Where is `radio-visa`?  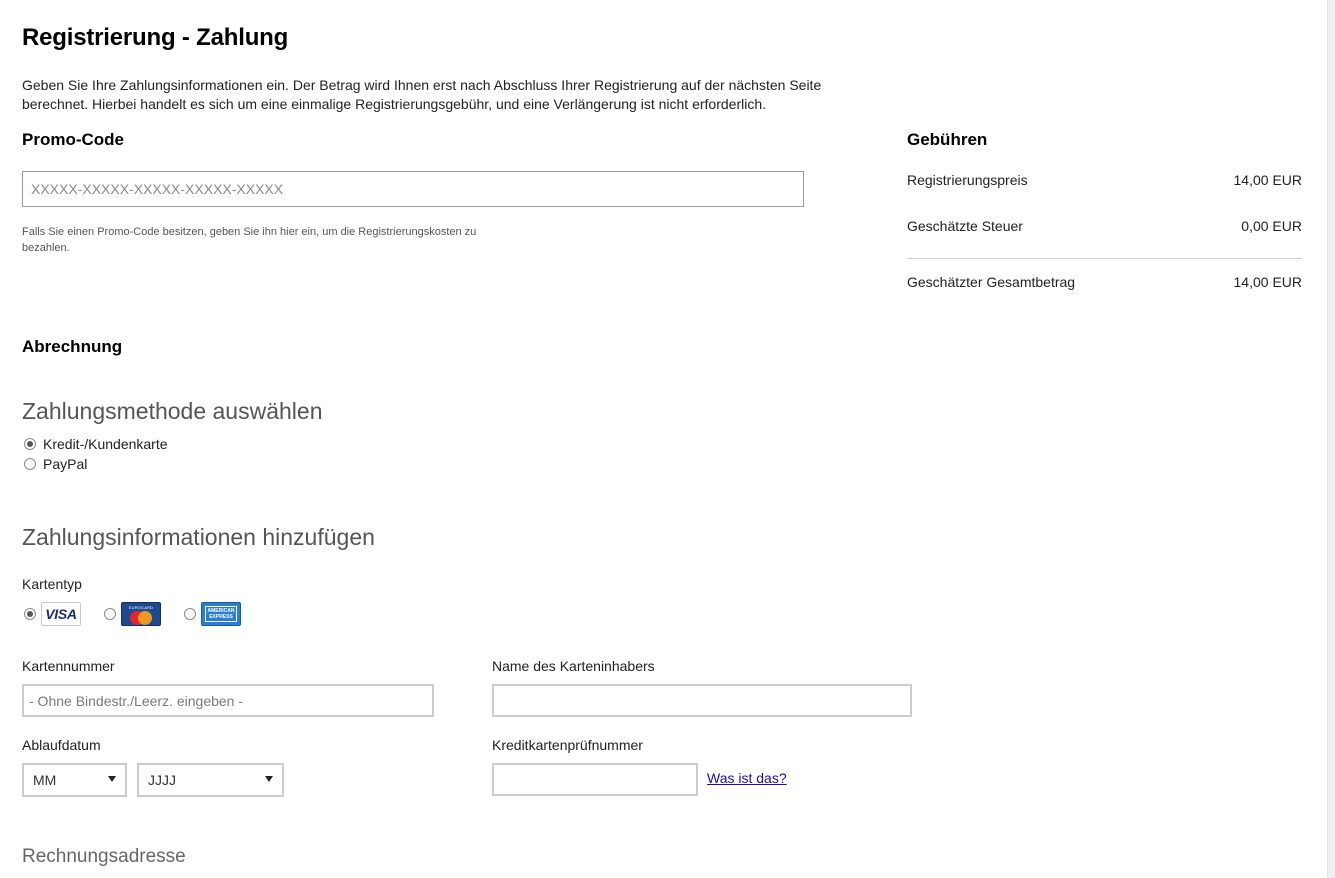
radio-visa is located at coordinates (30, 614).